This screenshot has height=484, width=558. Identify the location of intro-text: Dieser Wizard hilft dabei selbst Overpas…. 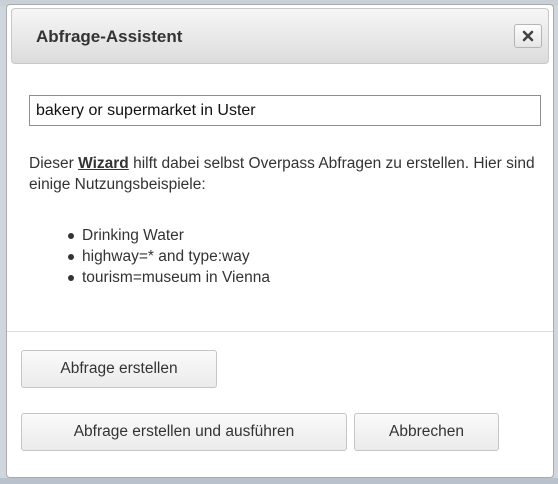
(289, 174).